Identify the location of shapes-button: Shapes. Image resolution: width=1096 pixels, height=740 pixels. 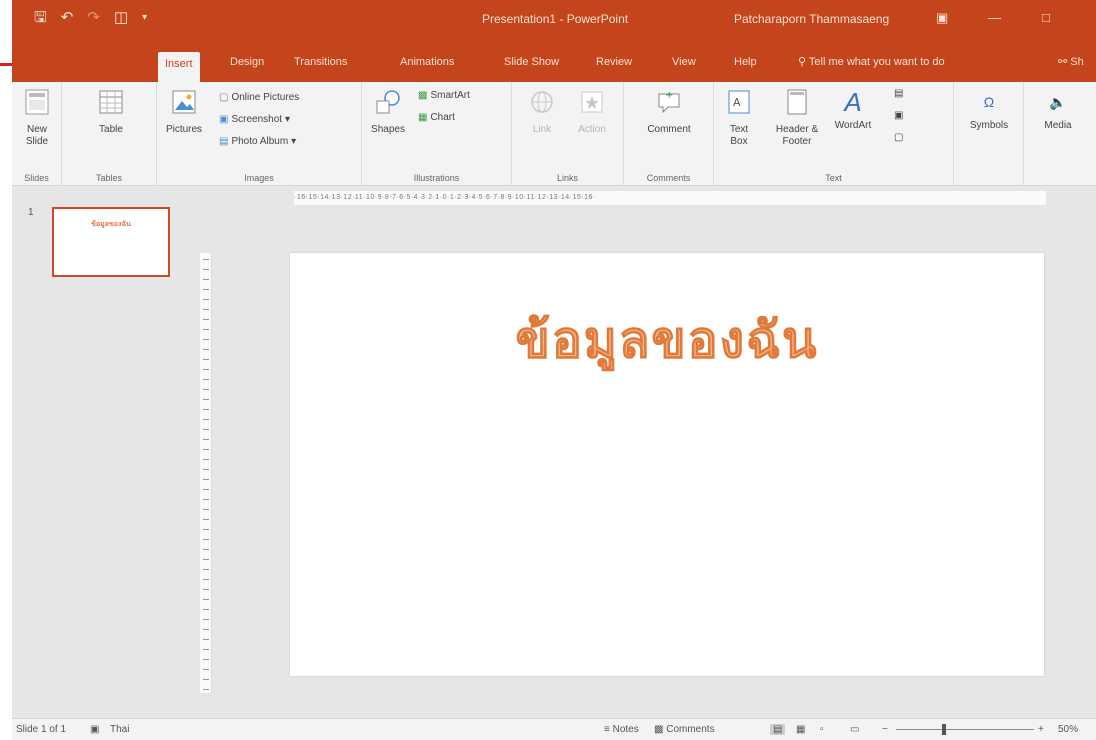
(388, 112).